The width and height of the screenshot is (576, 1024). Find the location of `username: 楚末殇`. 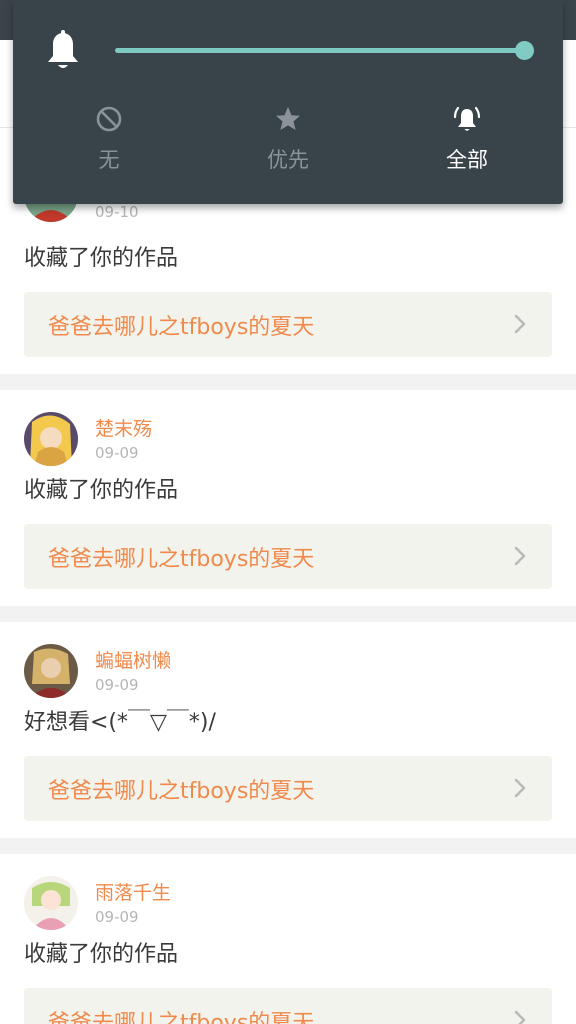

username: 楚末殇 is located at coordinates (123, 427).